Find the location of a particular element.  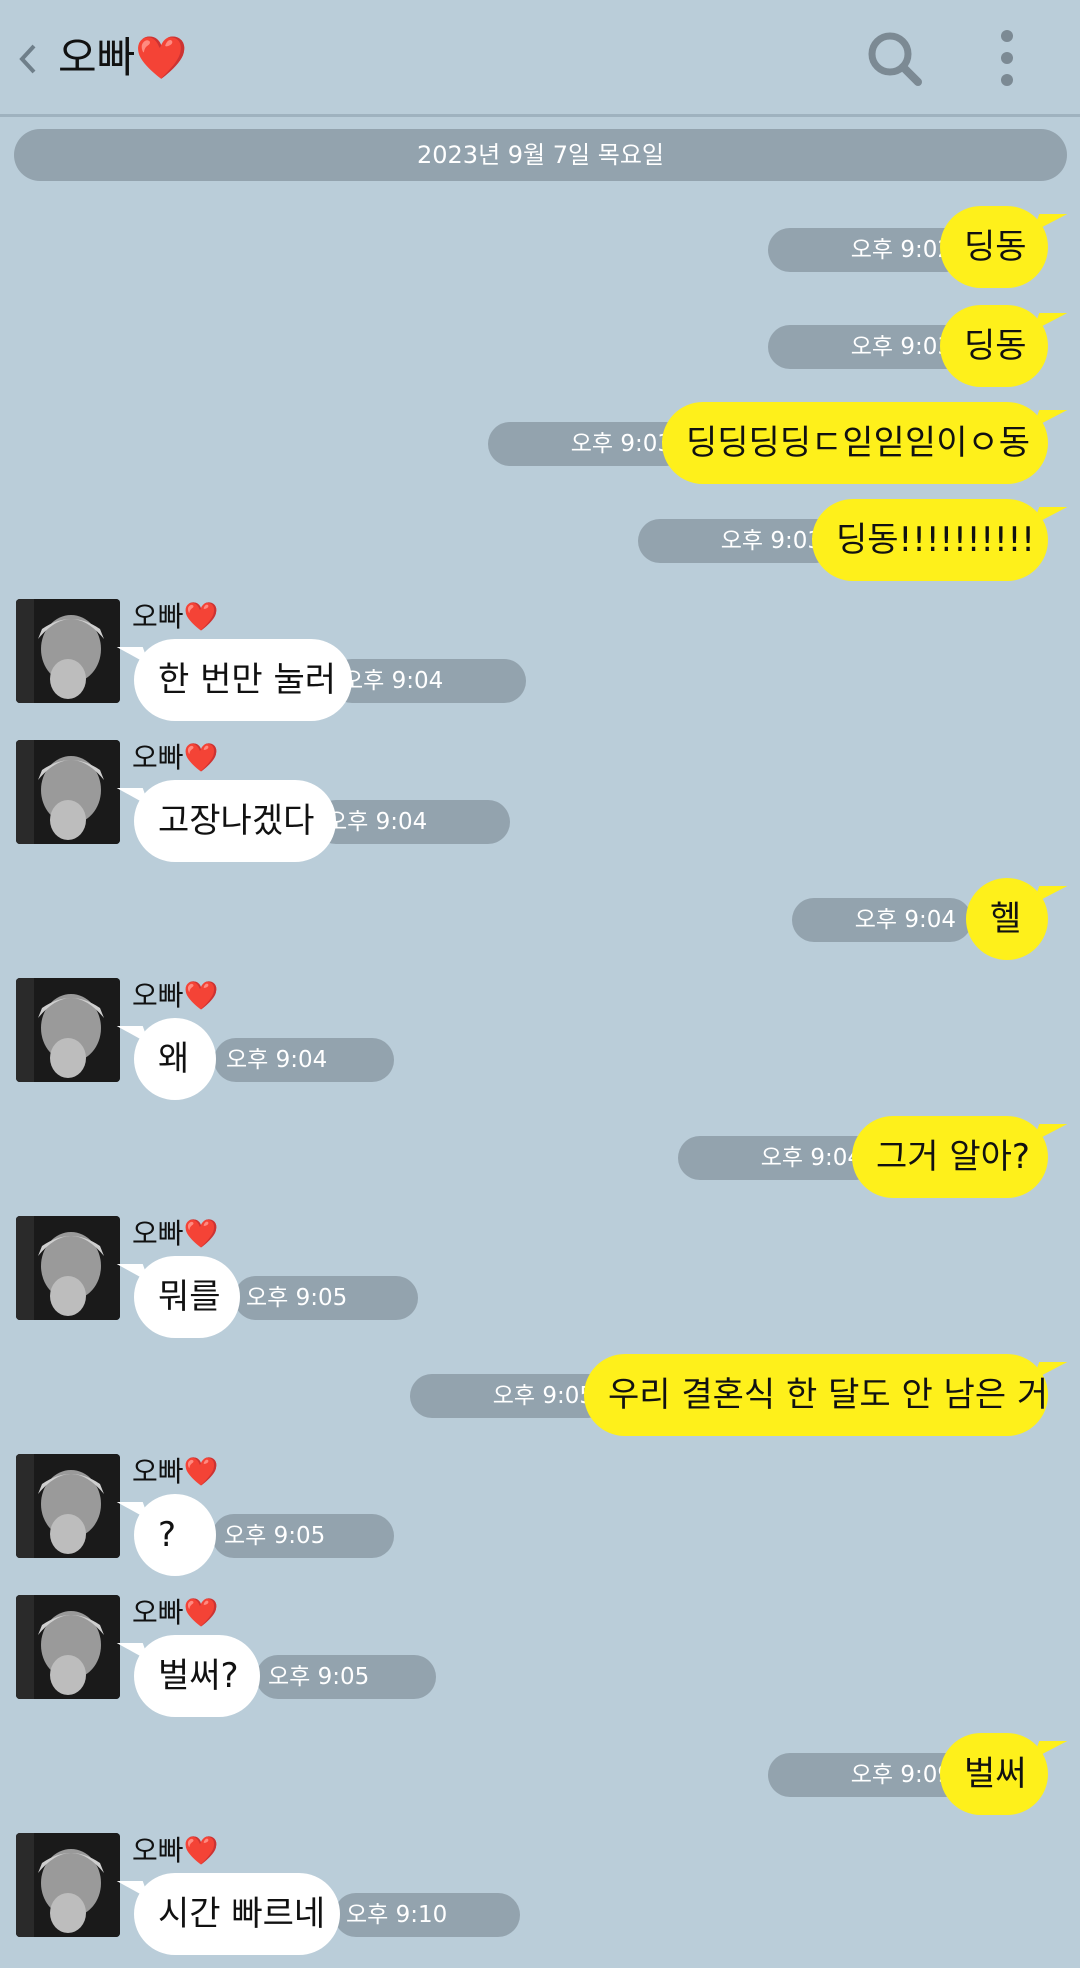

message-bubble: 시간 빠르네 is located at coordinates (237, 1914).